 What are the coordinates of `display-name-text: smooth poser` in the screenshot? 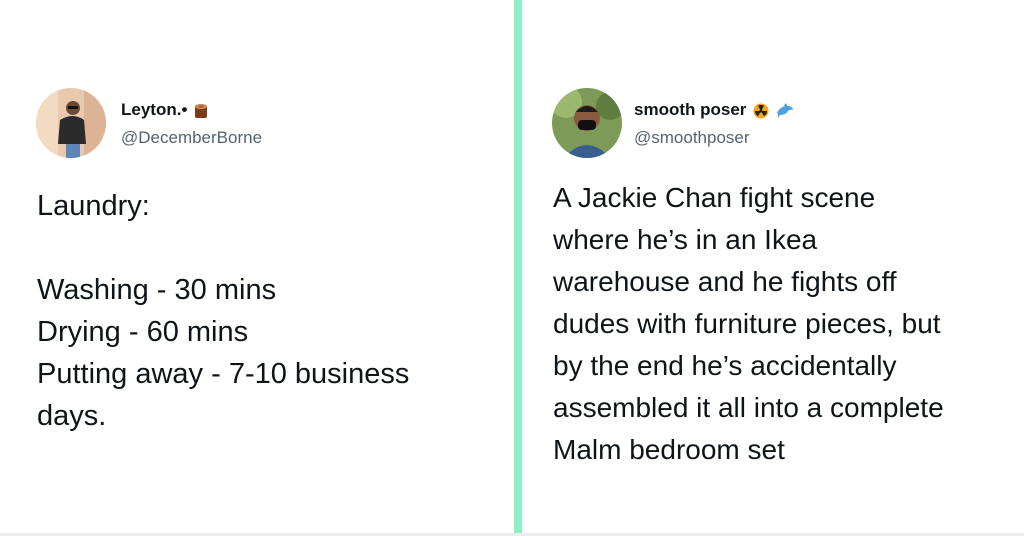 It's located at (690, 109).